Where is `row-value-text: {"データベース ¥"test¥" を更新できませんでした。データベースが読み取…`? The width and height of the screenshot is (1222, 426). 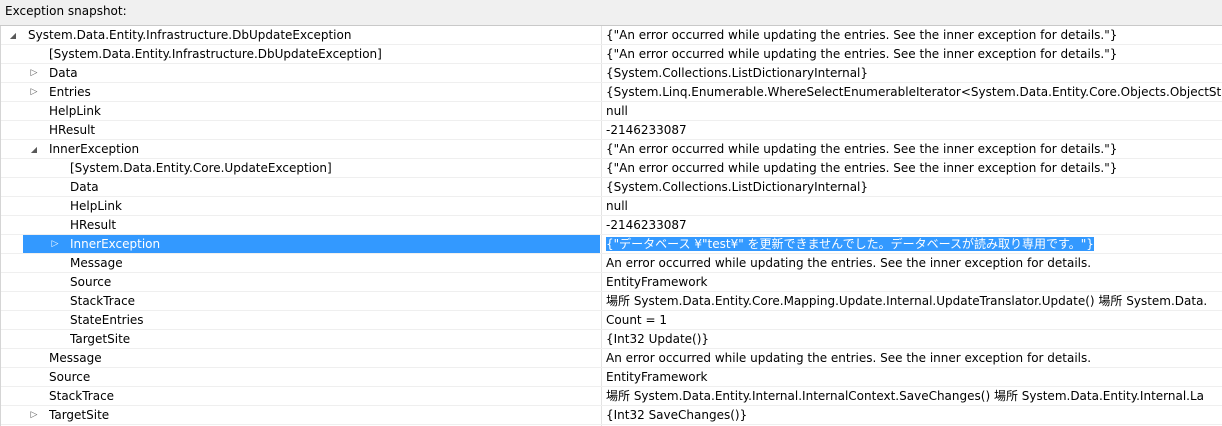
row-value-text: {"データベース ¥"test¥" を更新できませんでした。データベースが読み取… is located at coordinates (850, 244).